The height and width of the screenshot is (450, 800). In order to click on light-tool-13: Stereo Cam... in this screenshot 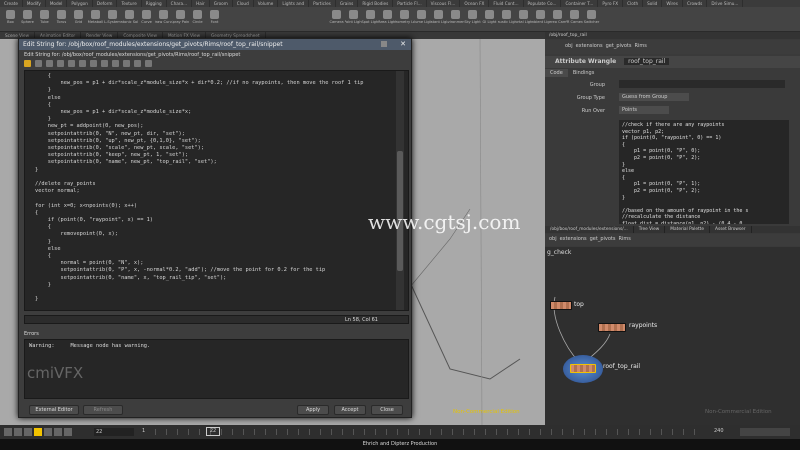, I will do `click(557, 19)`.